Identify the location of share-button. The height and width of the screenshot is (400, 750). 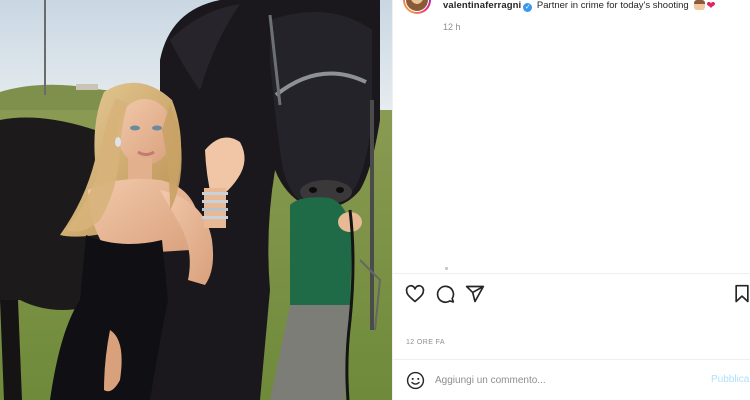
(475, 294).